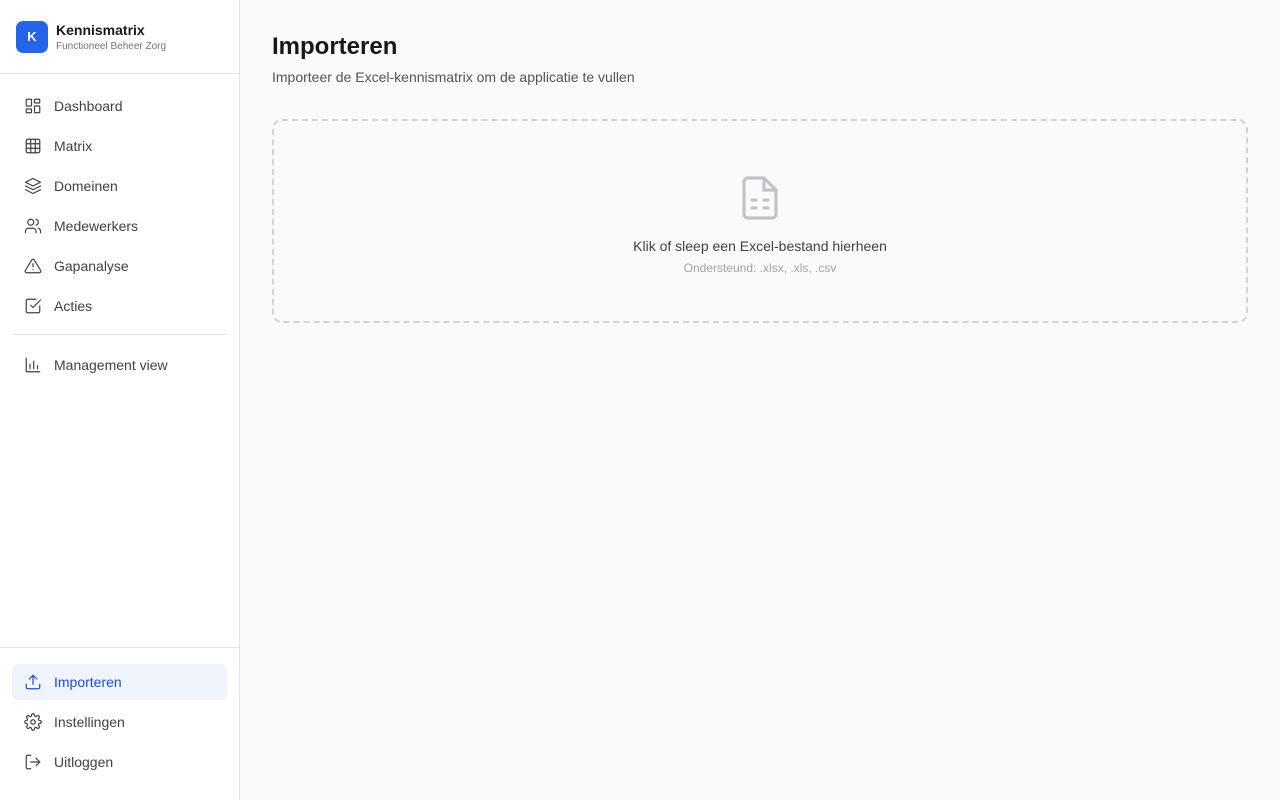  What do you see at coordinates (111, 365) in the screenshot?
I see `nav-label: Management view` at bounding box center [111, 365].